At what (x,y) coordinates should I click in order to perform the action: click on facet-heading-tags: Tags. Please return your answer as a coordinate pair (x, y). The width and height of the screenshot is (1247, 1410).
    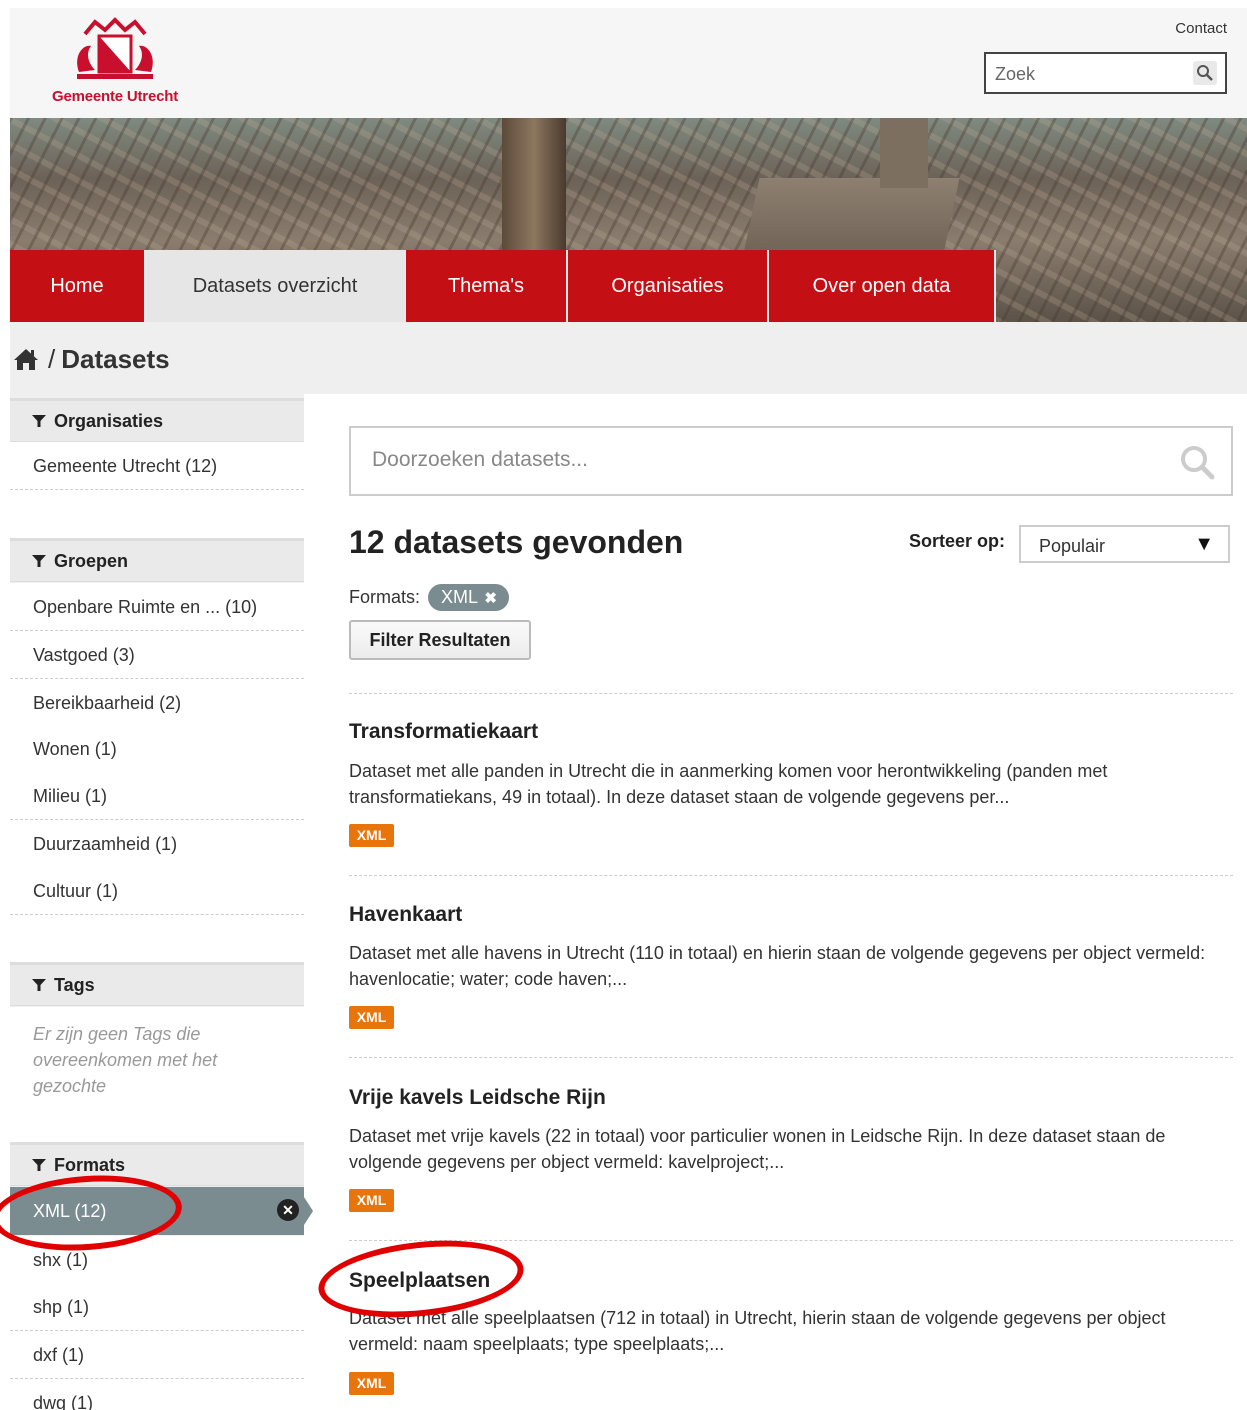
    Looking at the image, I should click on (157, 984).